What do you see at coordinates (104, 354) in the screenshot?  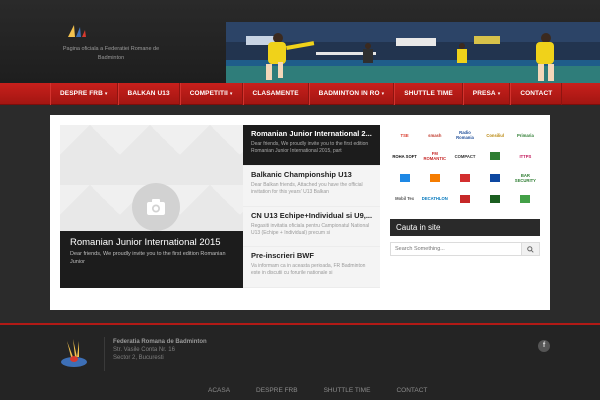 I see `footer-vertical-divider` at bounding box center [104, 354].